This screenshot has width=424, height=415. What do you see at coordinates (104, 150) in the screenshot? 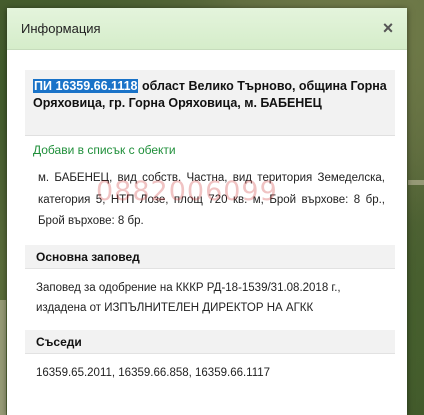
I see `add-to-list-link: Добави в списък с обекти` at bounding box center [104, 150].